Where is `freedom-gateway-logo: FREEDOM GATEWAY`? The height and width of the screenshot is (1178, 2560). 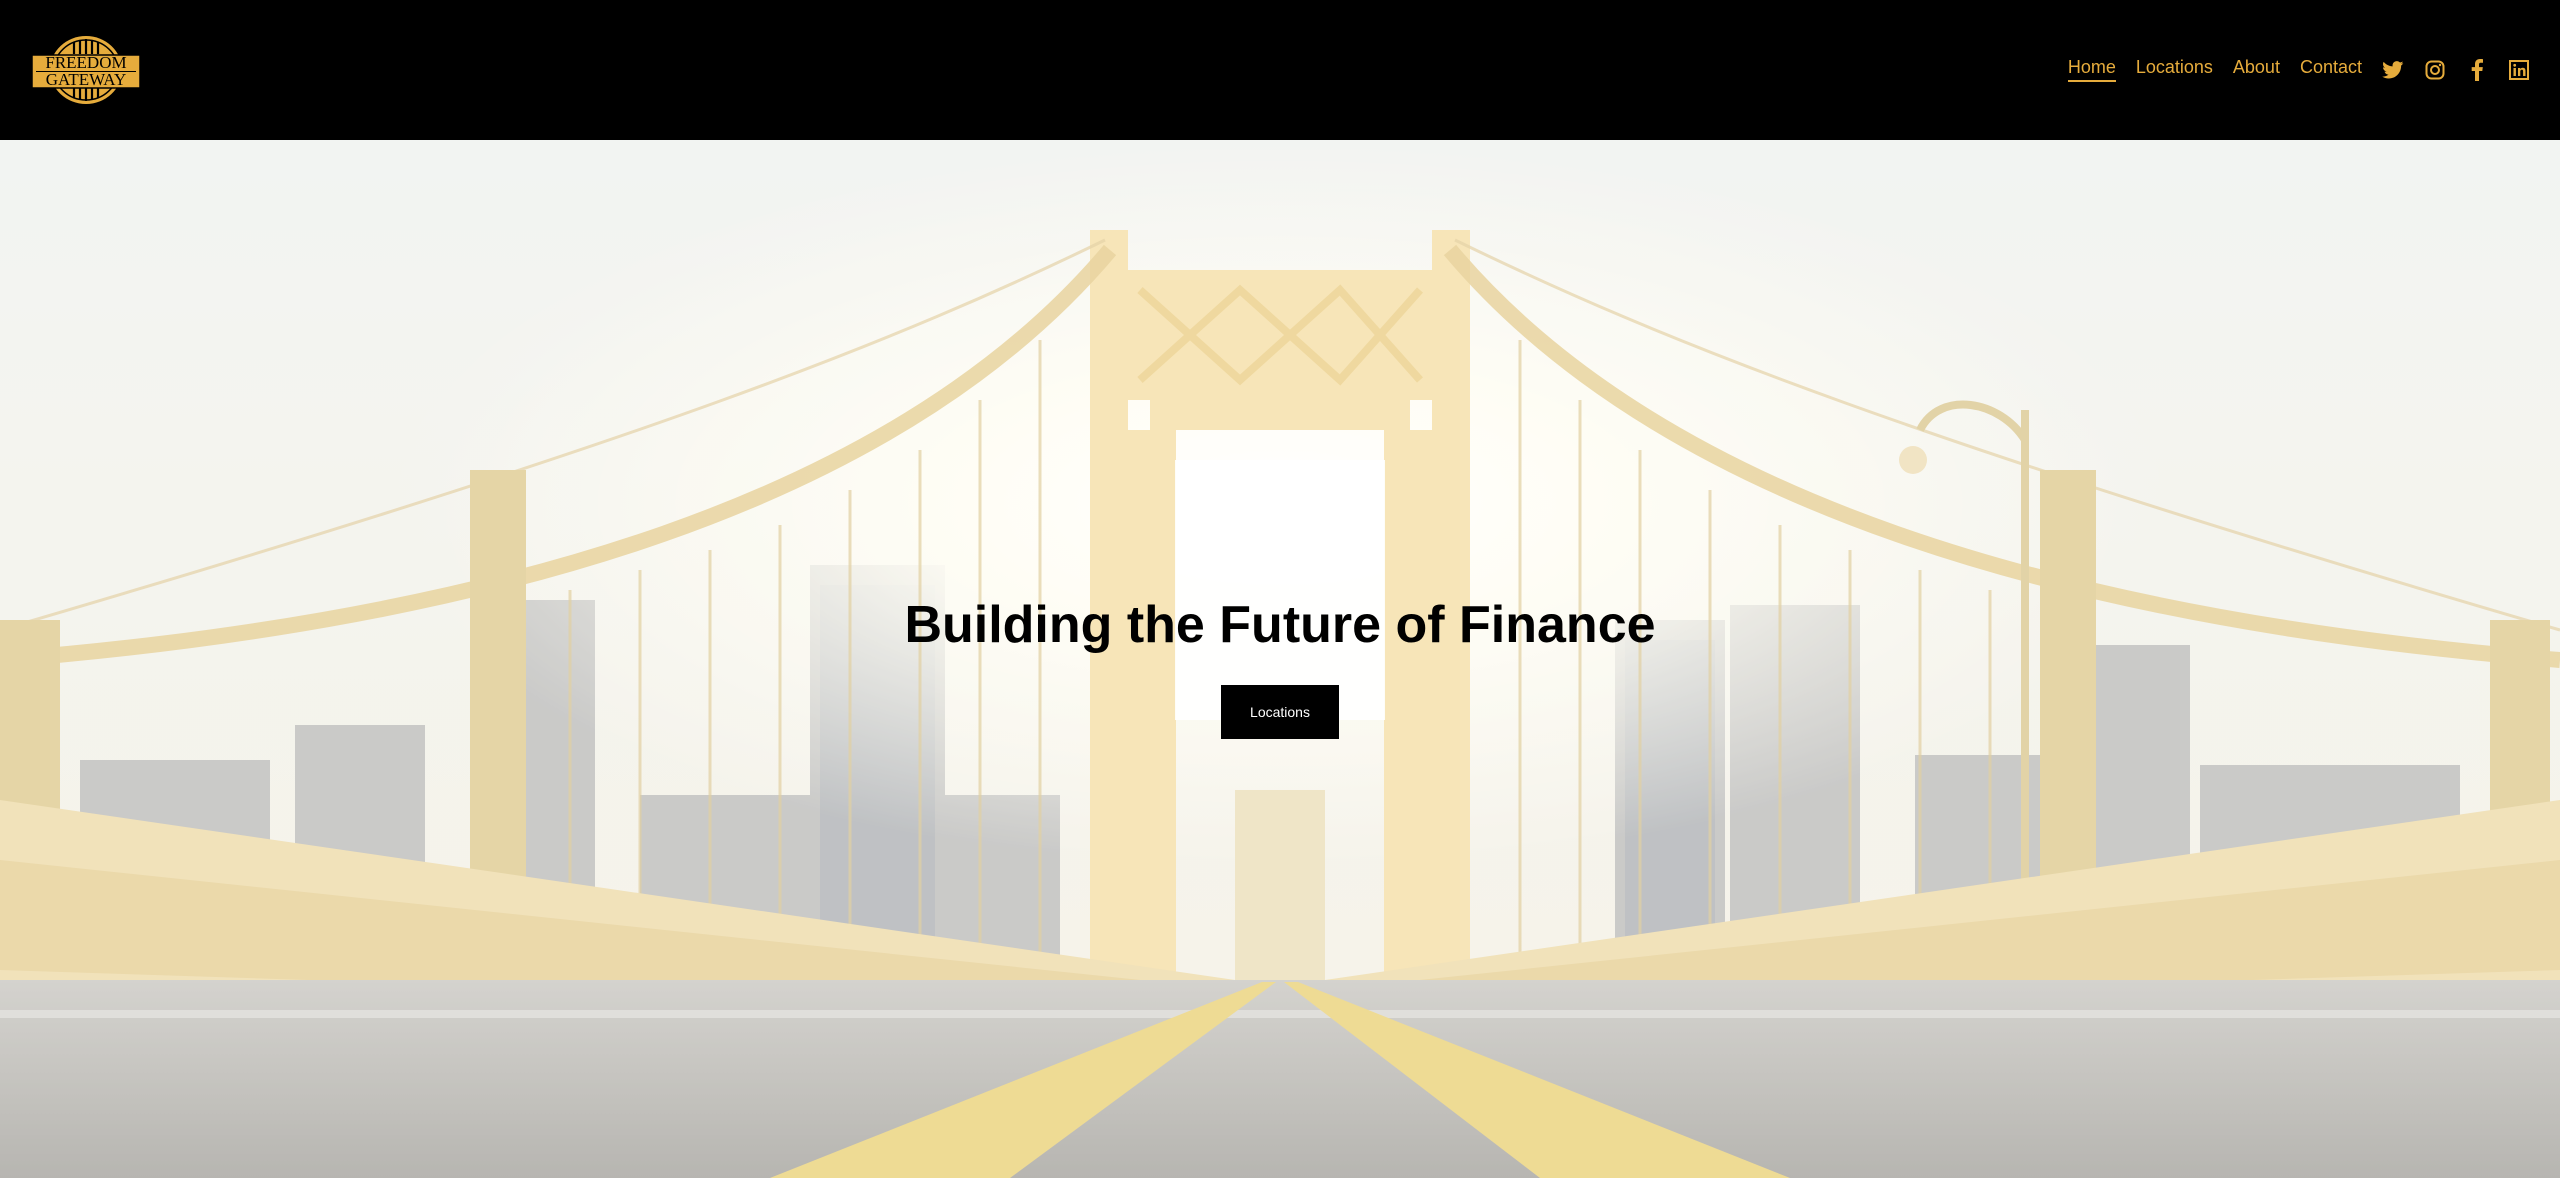 freedom-gateway-logo: FREEDOM GATEWAY is located at coordinates (86, 70).